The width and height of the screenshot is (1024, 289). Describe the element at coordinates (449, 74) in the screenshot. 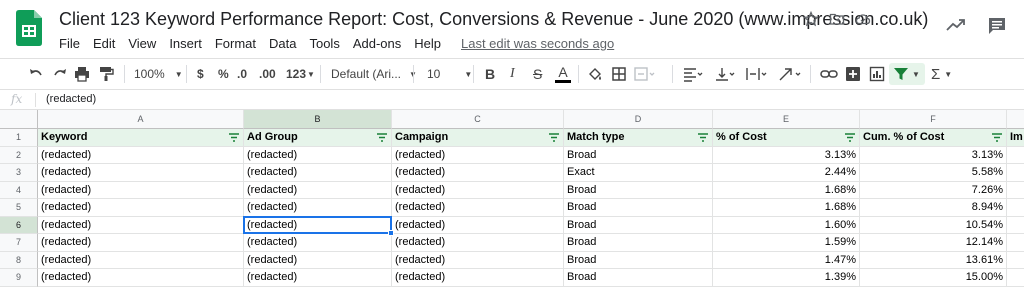

I see `font-size-select: 10 ▼` at that location.